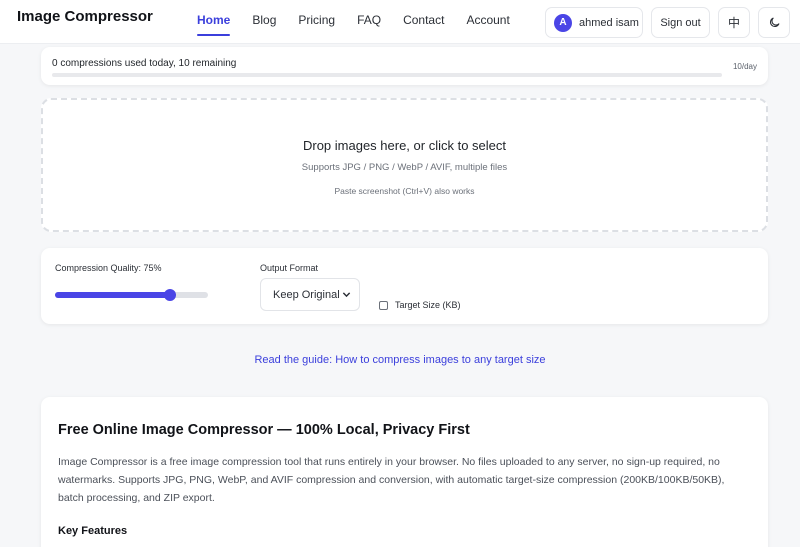 The width and height of the screenshot is (800, 547). What do you see at coordinates (289, 268) in the screenshot?
I see `output-format-label: Output Format` at bounding box center [289, 268].